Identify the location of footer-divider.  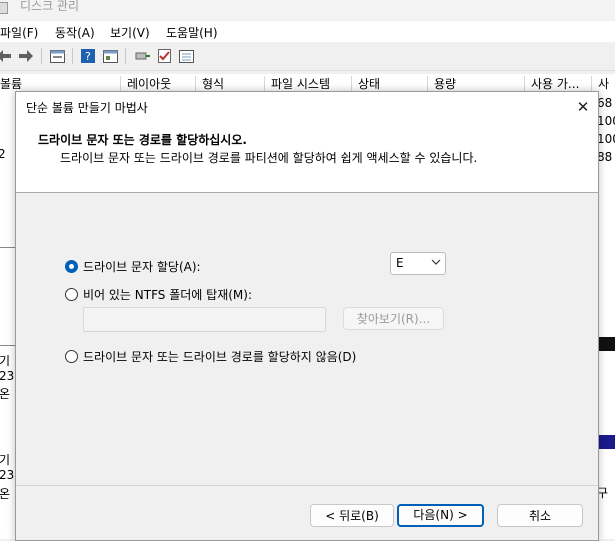
(307, 485).